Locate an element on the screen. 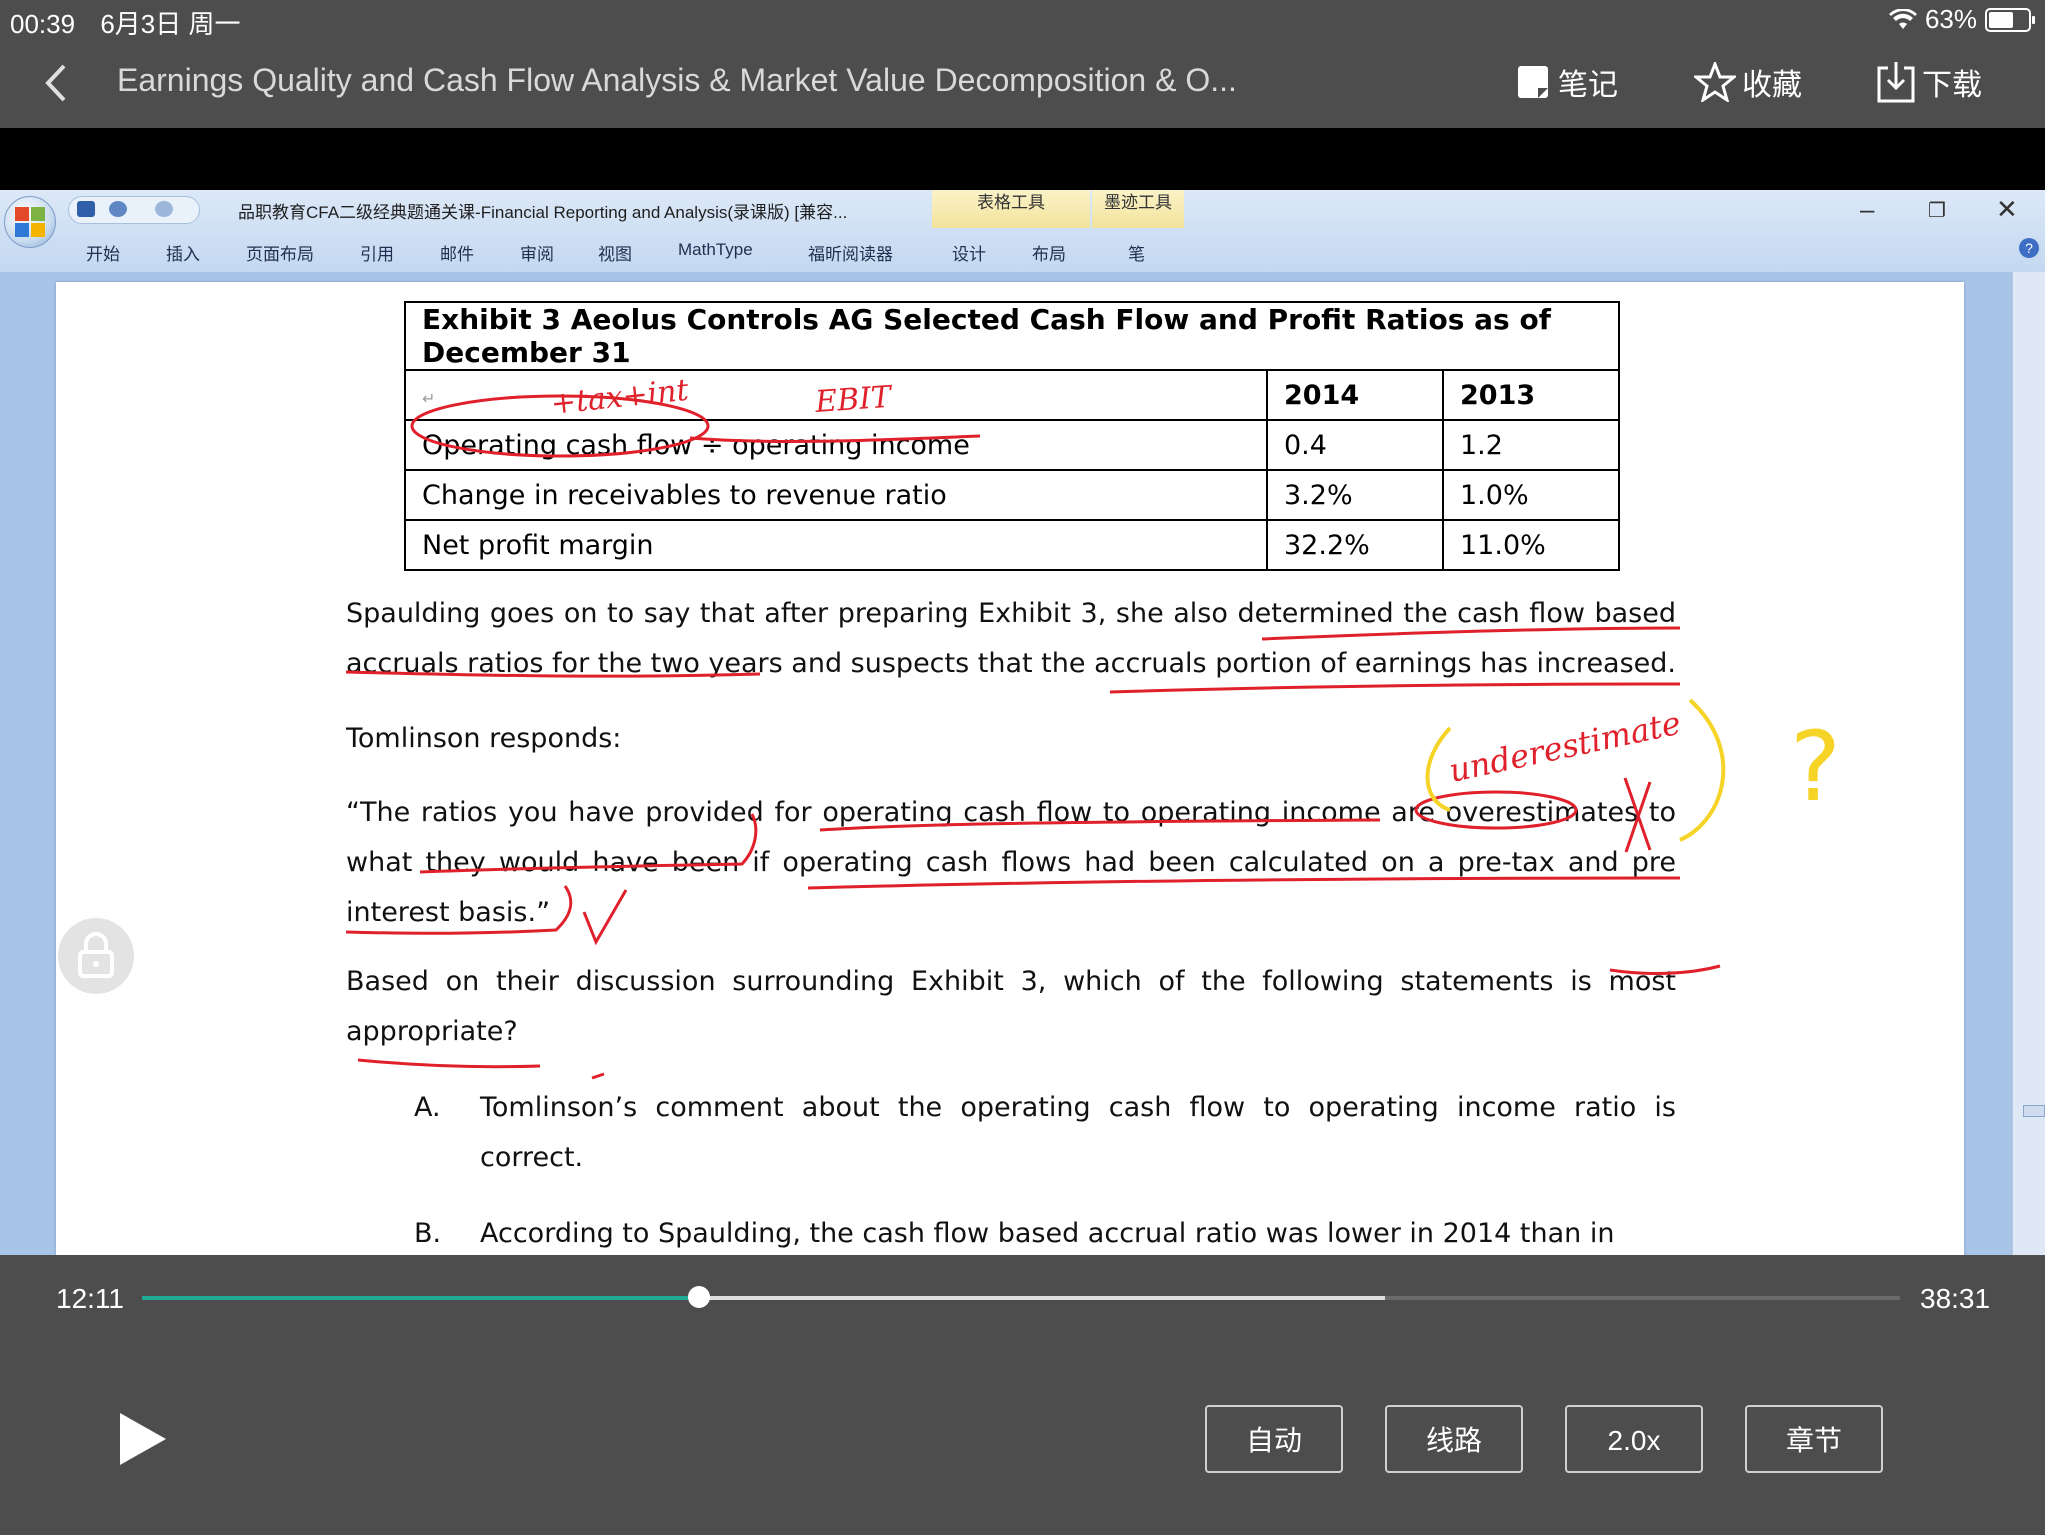  ink-cross-mark is located at coordinates (1637, 815).